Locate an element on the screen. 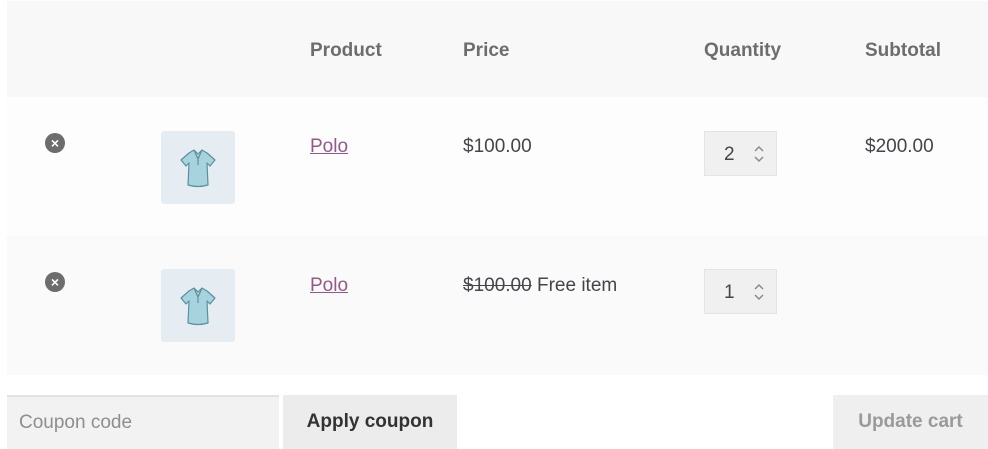  header-product: Product is located at coordinates (346, 50).